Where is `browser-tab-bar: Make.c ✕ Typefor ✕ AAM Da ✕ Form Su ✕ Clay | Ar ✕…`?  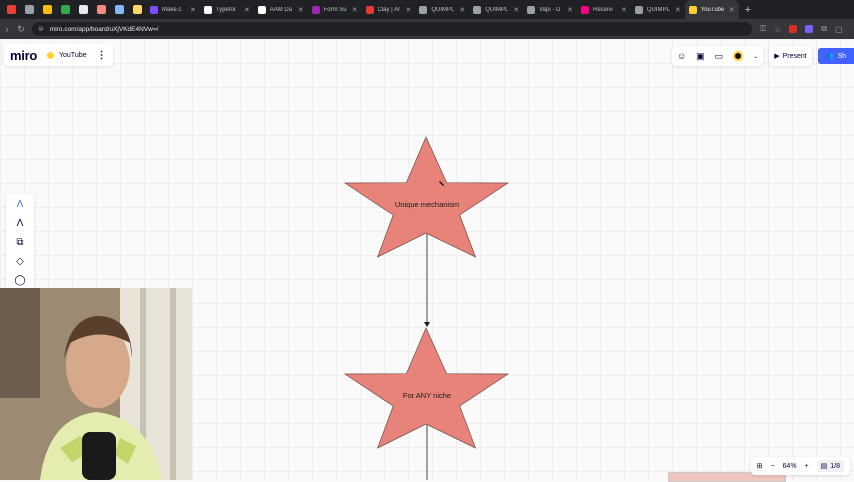 browser-tab-bar: Make.c ✕ Typefor ✕ AAM Da ✕ Form Su ✕ Clay | Ar ✕… is located at coordinates (427, 9).